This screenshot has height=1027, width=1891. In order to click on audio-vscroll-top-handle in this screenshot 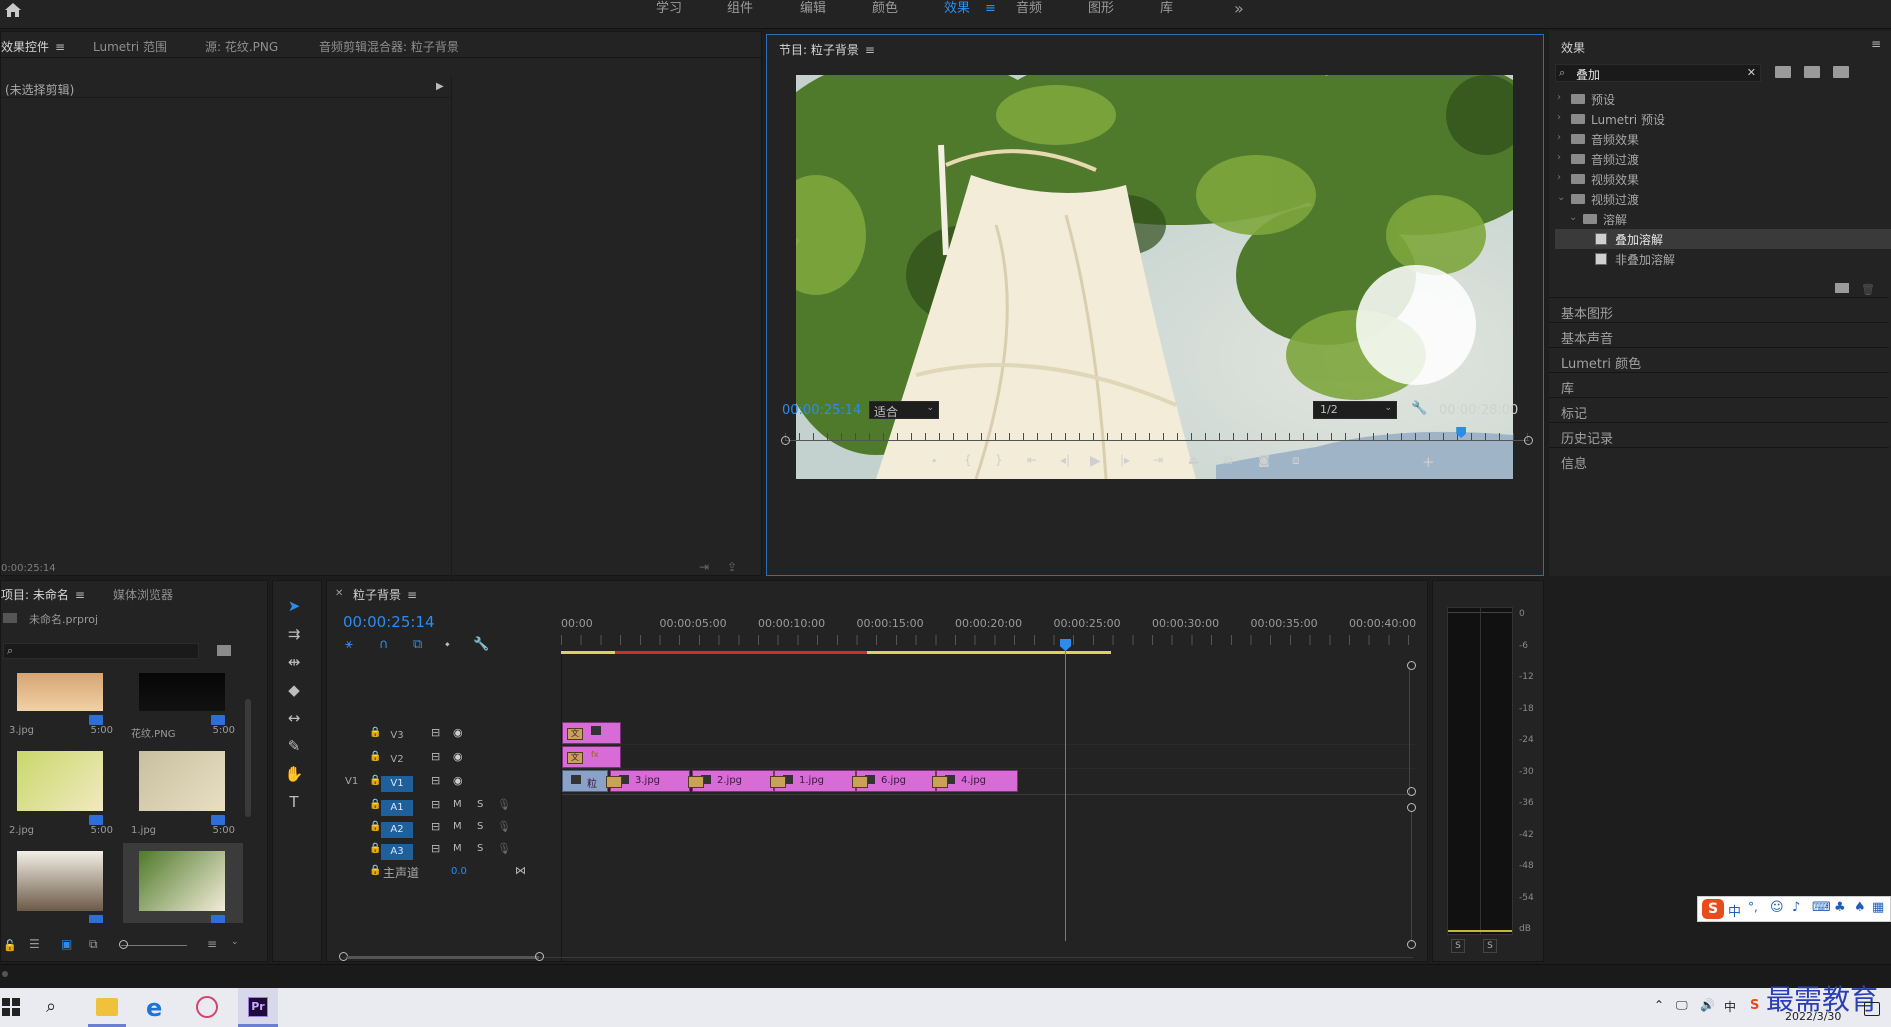, I will do `click(1411, 807)`.